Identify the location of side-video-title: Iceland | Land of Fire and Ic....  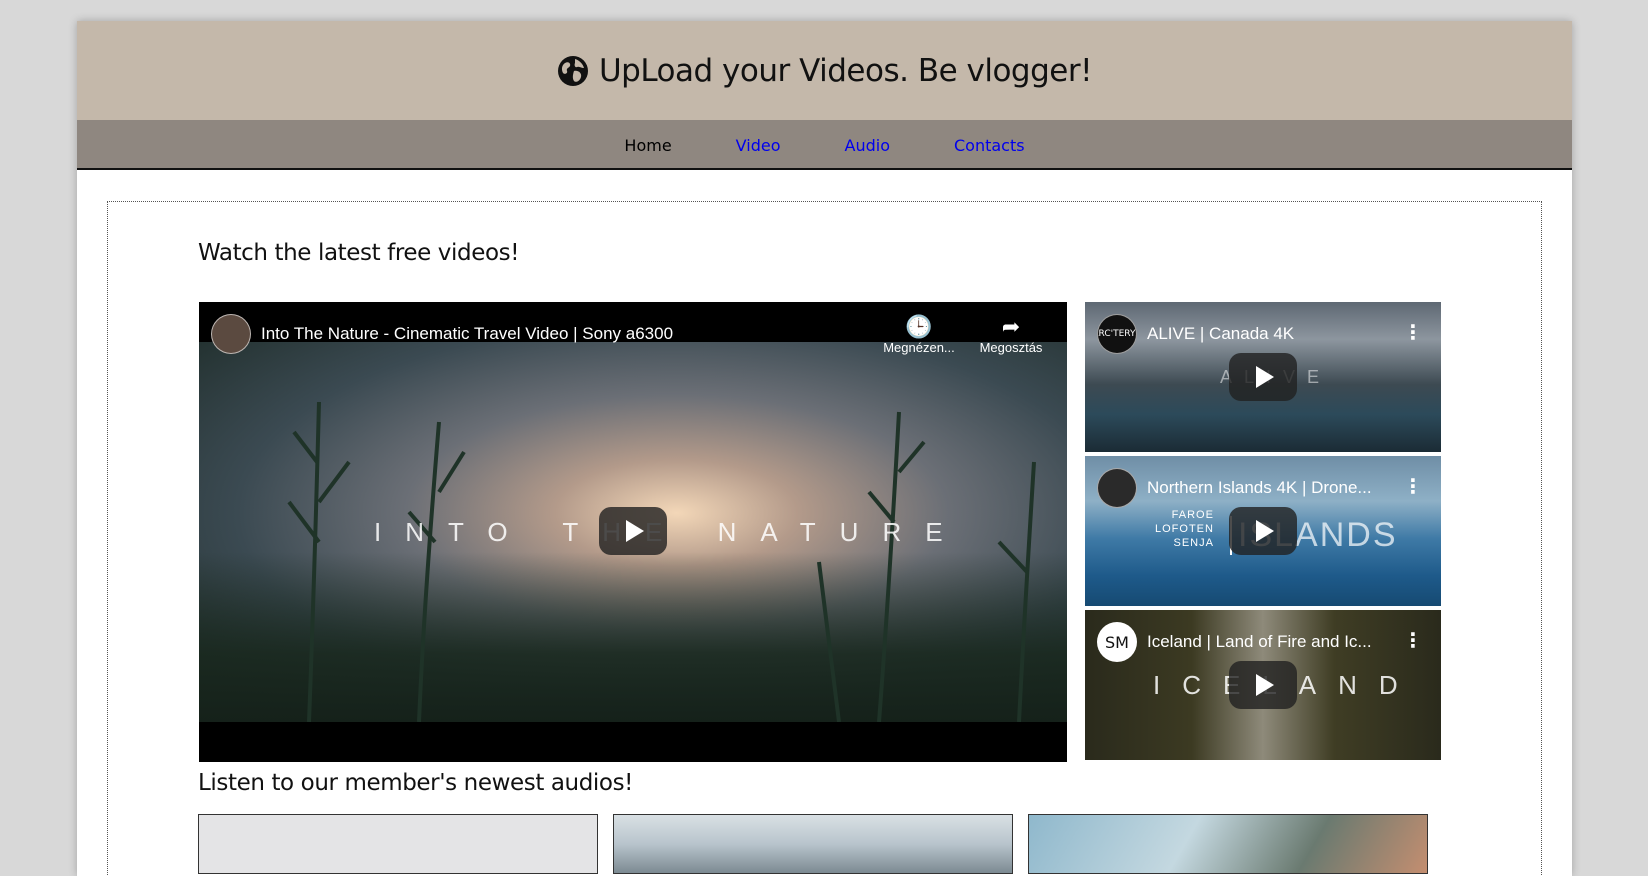
(1267, 642).